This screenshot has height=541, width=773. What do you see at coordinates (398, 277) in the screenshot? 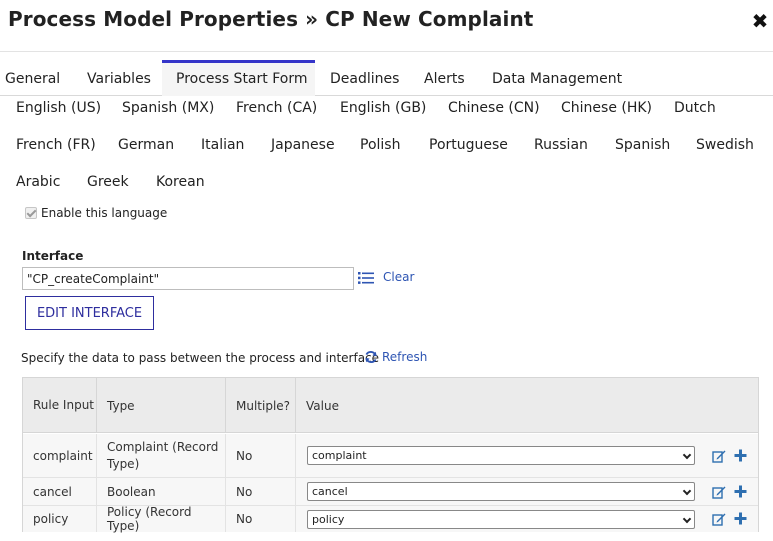
I see `clear-link: Clear` at bounding box center [398, 277].